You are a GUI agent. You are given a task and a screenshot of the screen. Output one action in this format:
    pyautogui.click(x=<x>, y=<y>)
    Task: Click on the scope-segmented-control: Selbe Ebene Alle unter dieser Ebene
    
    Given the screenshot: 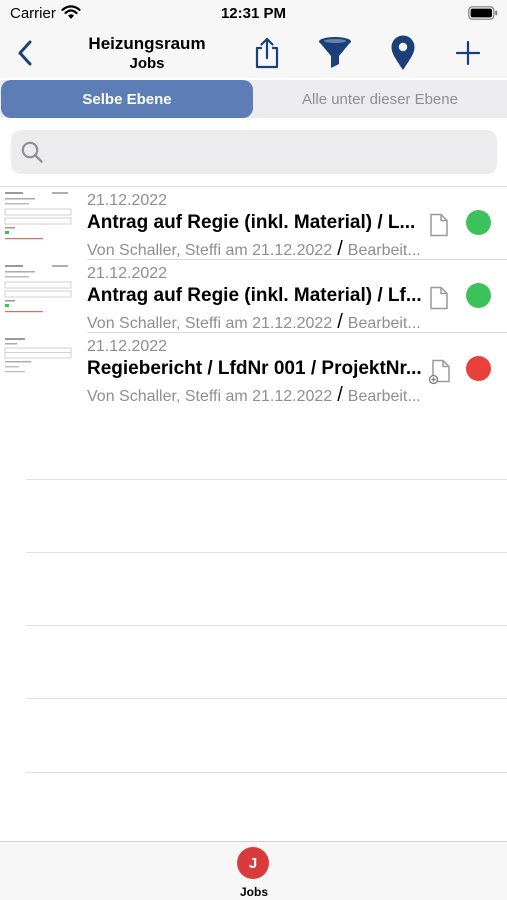 What is the action you would take?
    pyautogui.click(x=253, y=99)
    